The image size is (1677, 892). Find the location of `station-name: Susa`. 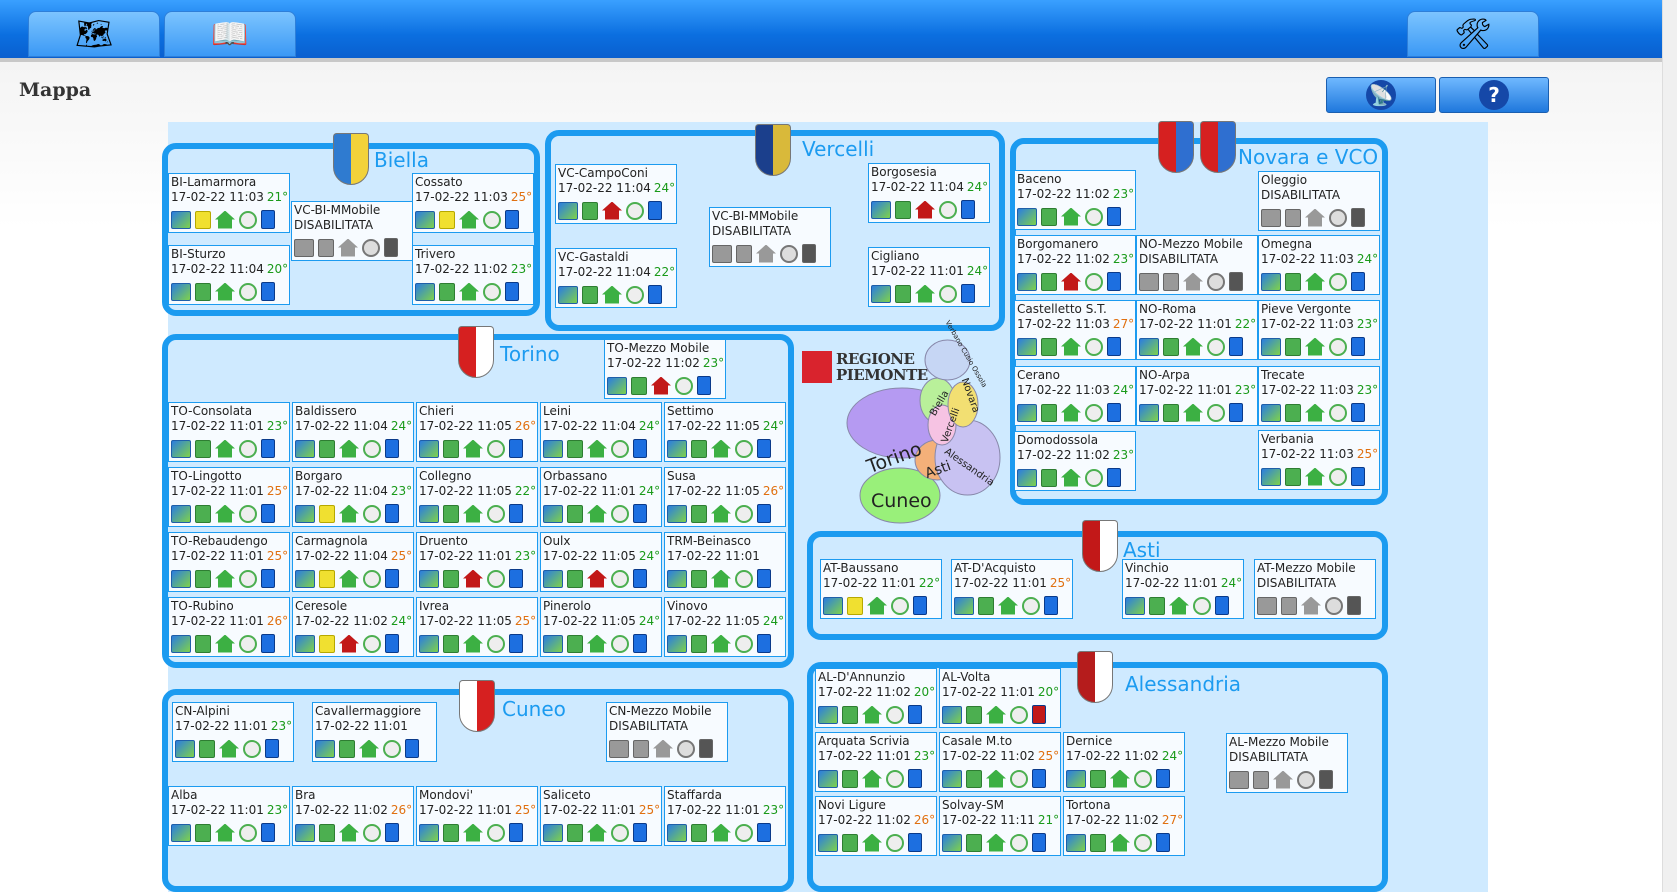

station-name: Susa is located at coordinates (681, 476).